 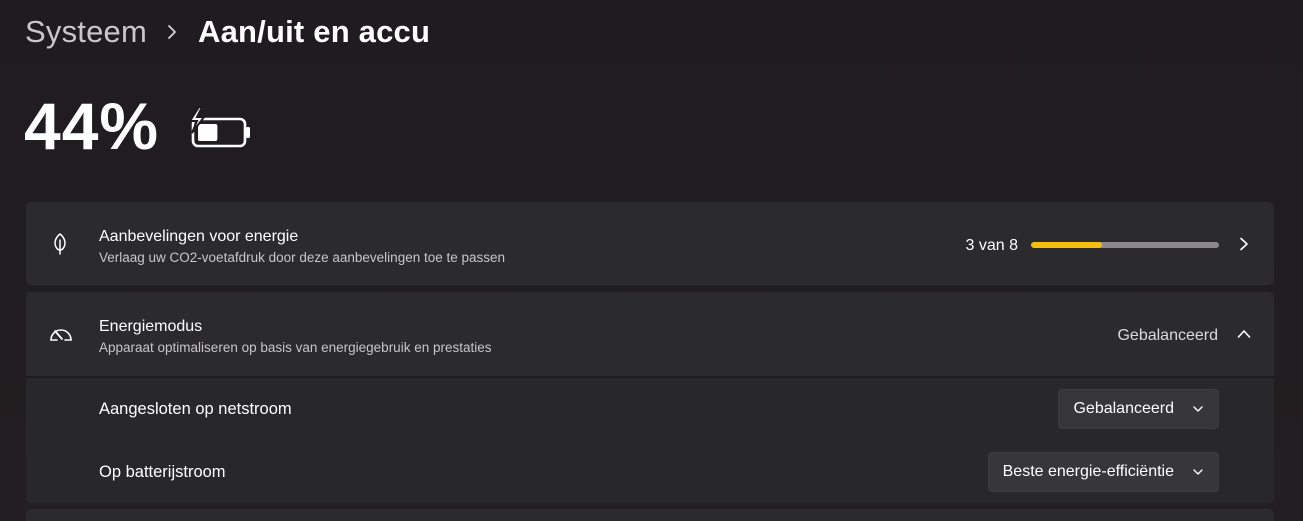 I want to click on plugged-in-mode-value: Gebalanceerd, so click(x=1123, y=408).